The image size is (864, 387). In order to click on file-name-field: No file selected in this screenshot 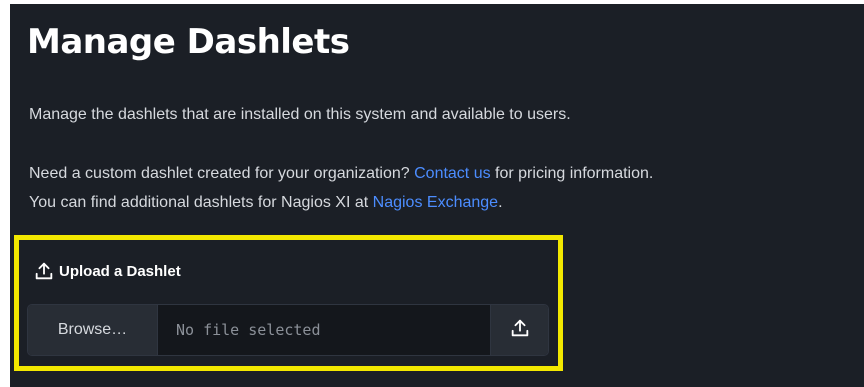, I will do `click(324, 330)`.